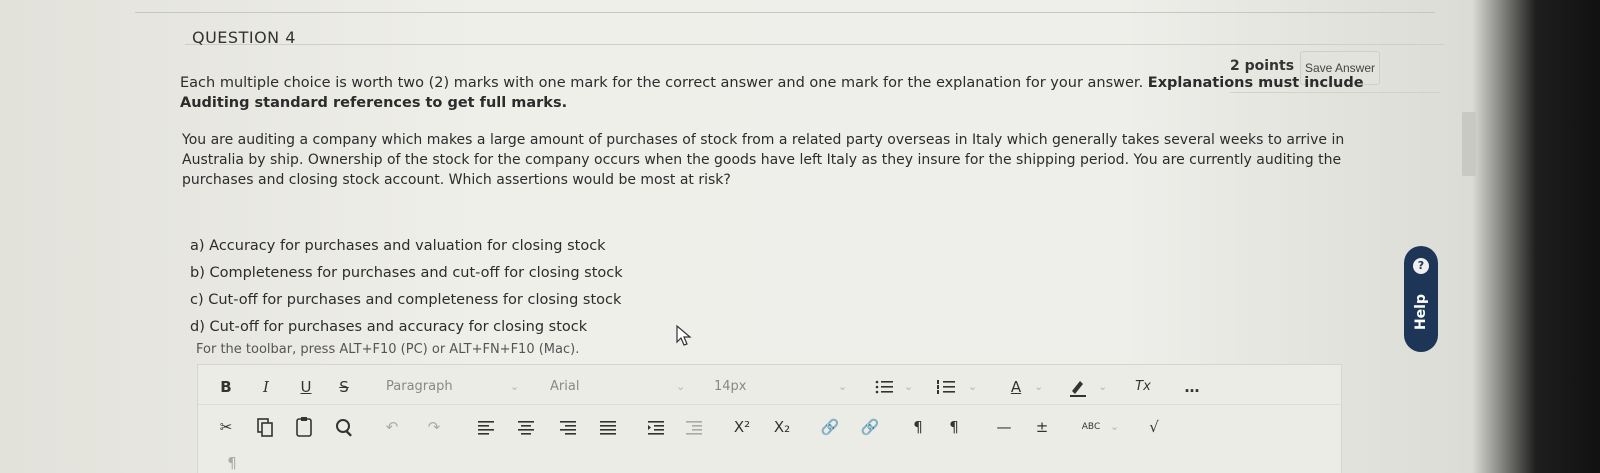  What do you see at coordinates (1154, 427) in the screenshot?
I see `math-icon: √` at bounding box center [1154, 427].